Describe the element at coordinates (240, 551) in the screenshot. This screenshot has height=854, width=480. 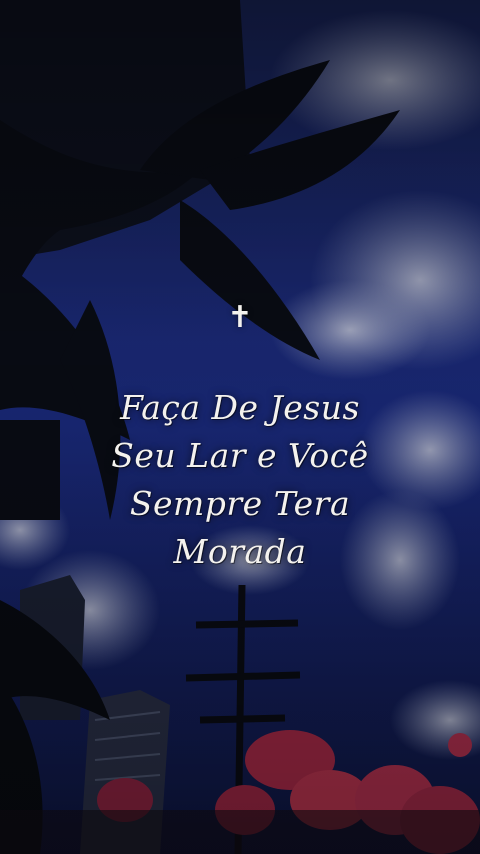
I see `quote-line-4: Morada` at that location.